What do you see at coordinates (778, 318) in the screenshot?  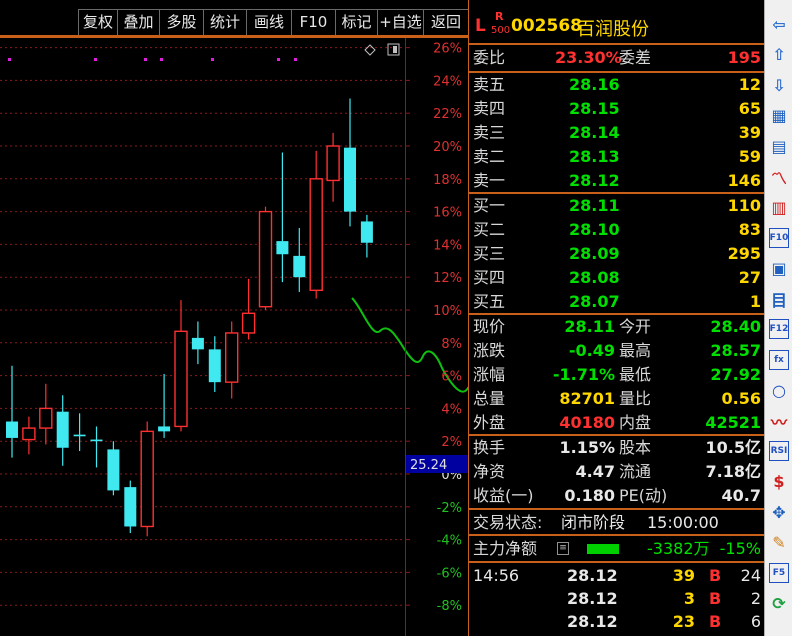 I see `side-toolbar: ⇦ ⇧ ⇩ ▦ ▤ 〽 ▥ F10 ▣ 目 F12 fx ○ 〰 RSI $ ✥ ✎ F5 ⟳` at bounding box center [778, 318].